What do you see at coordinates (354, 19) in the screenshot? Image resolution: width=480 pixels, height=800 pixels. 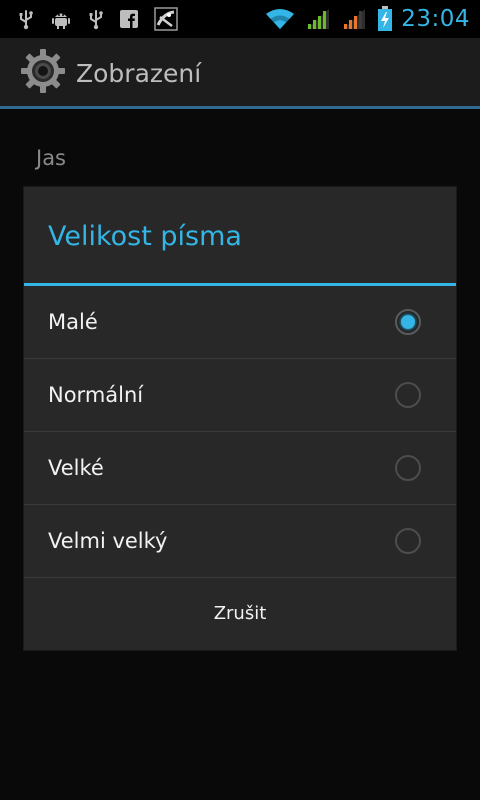 I see `signal-roaming-icon` at bounding box center [354, 19].